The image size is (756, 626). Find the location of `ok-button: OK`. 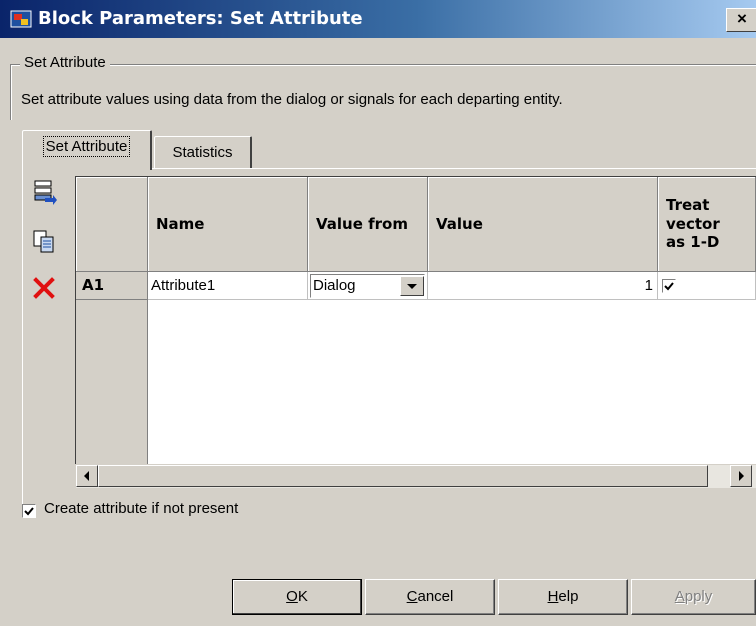

ok-button: OK is located at coordinates (297, 597).